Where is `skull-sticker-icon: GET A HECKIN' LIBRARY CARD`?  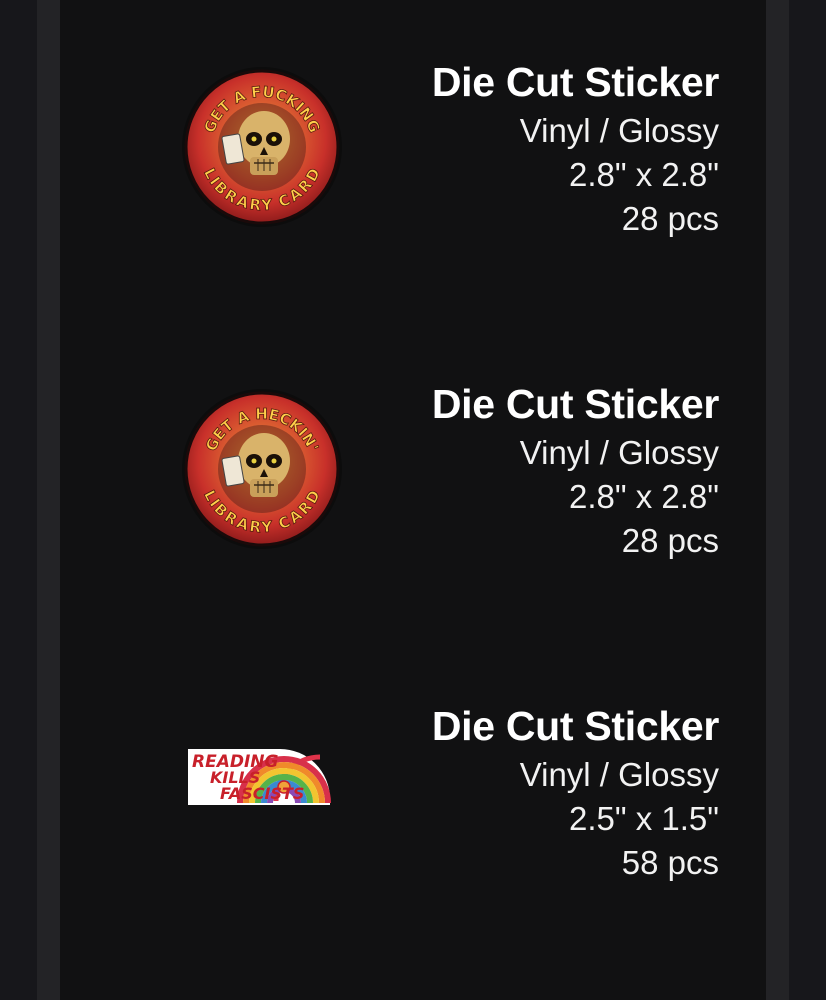
skull-sticker-icon: GET A HECKIN' LIBRARY CARD is located at coordinates (262, 469).